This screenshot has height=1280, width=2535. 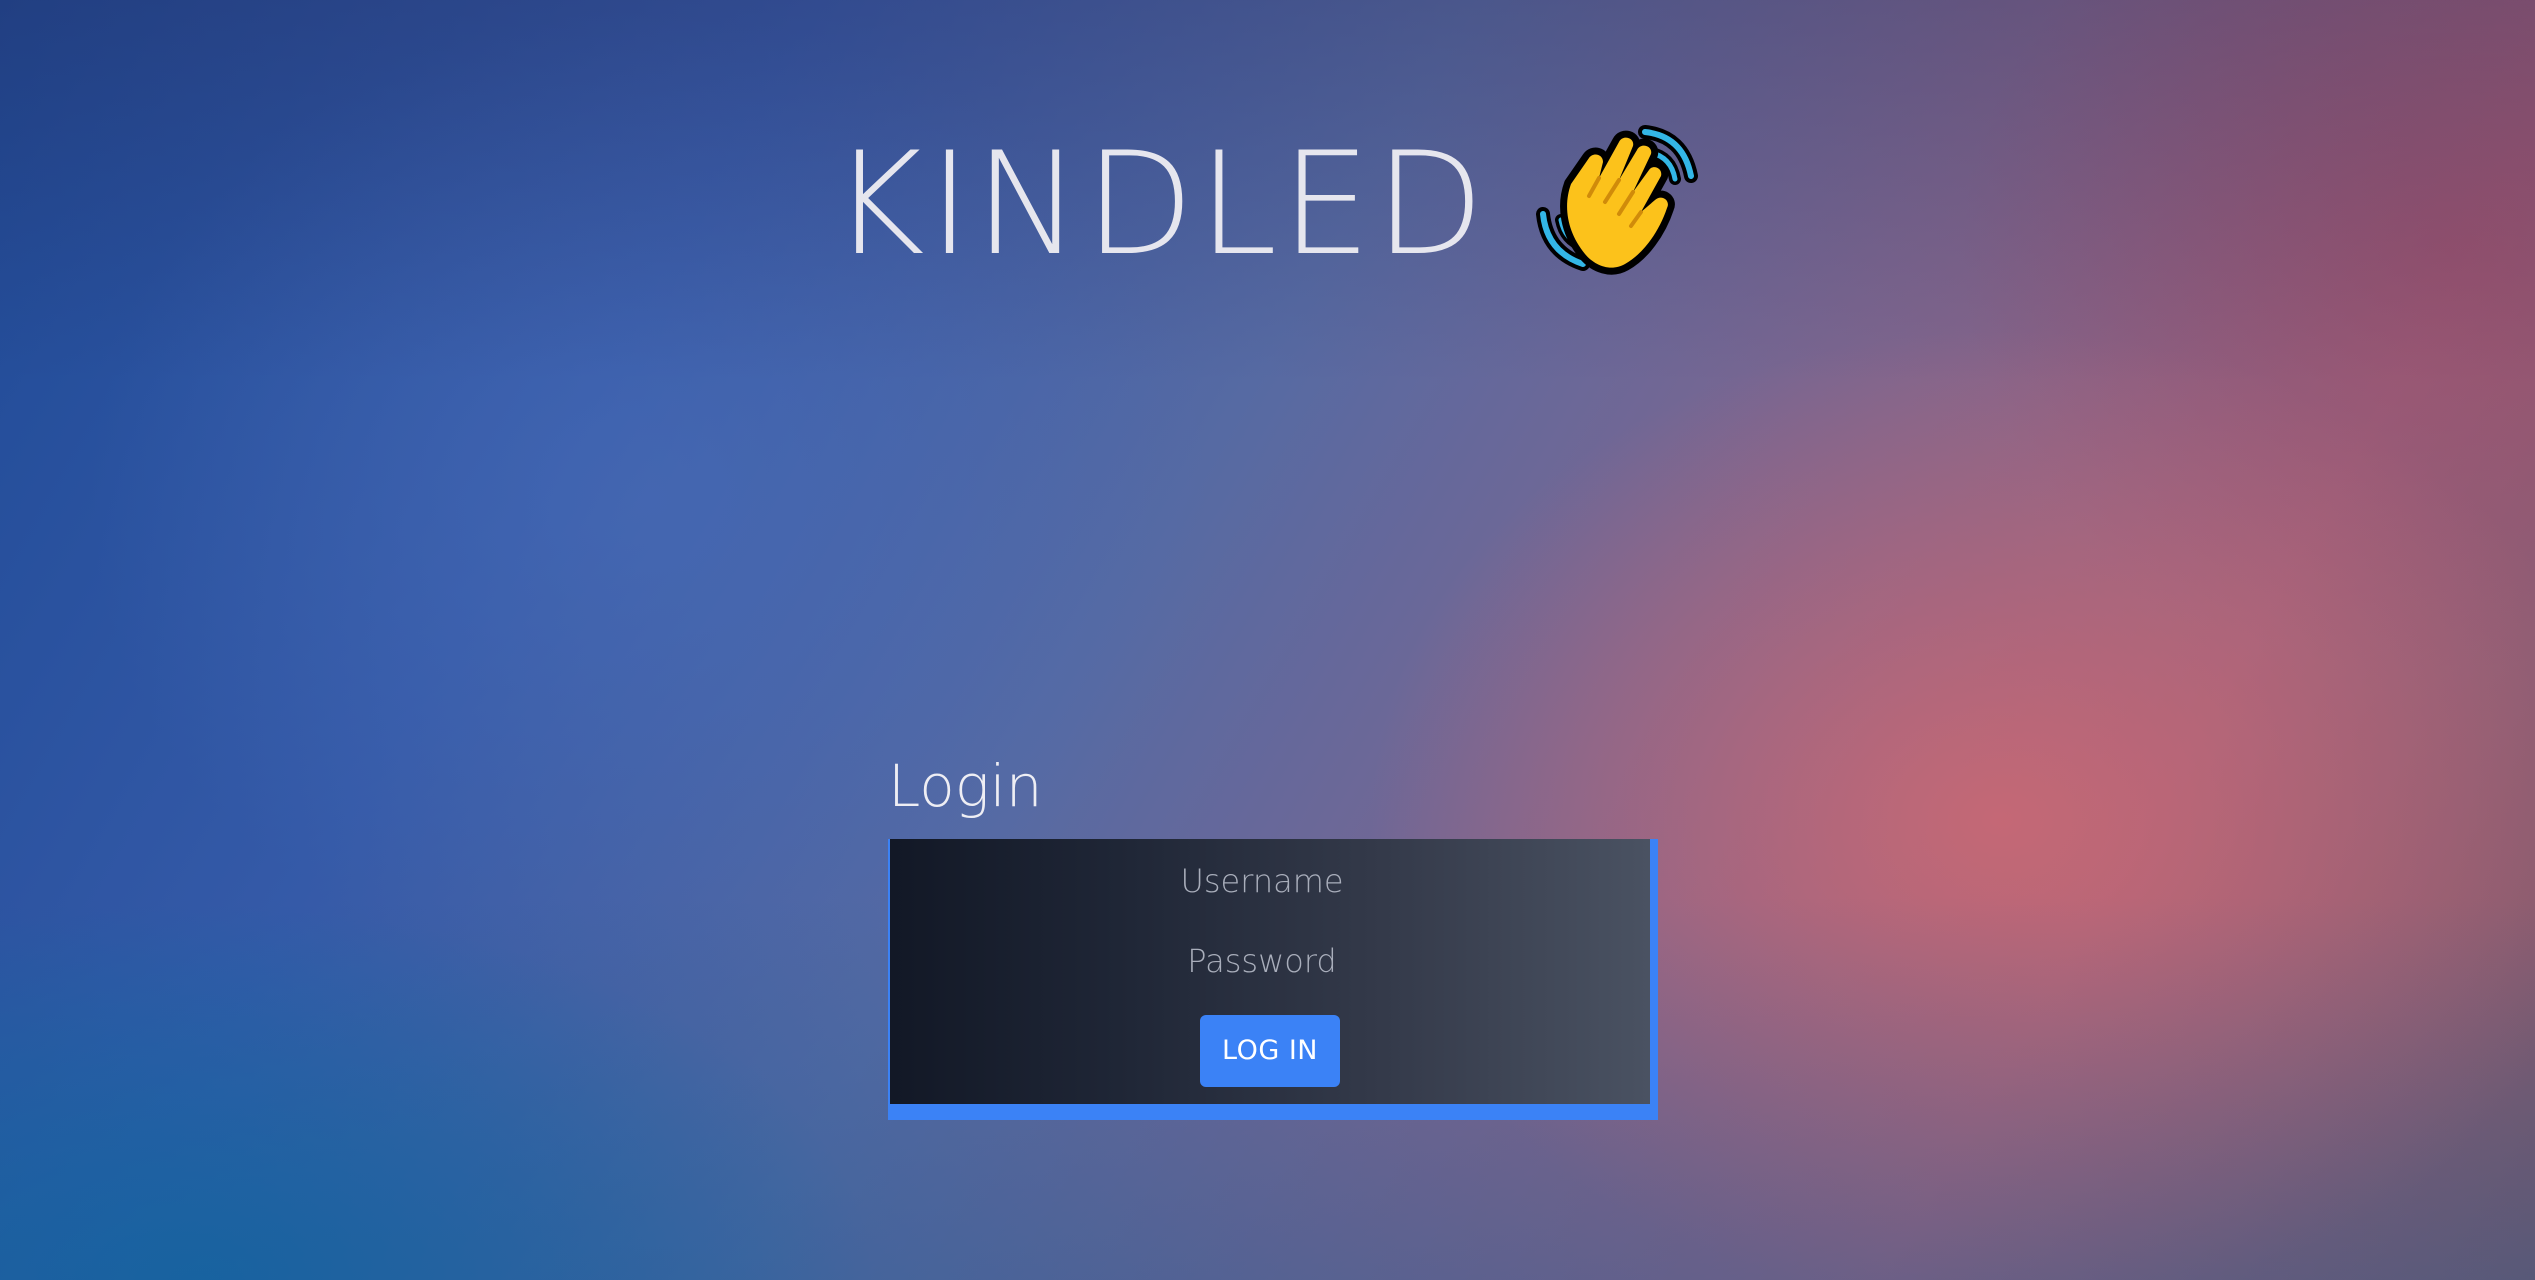 I want to click on login-section: Login LOG IN, so click(x=1273, y=936).